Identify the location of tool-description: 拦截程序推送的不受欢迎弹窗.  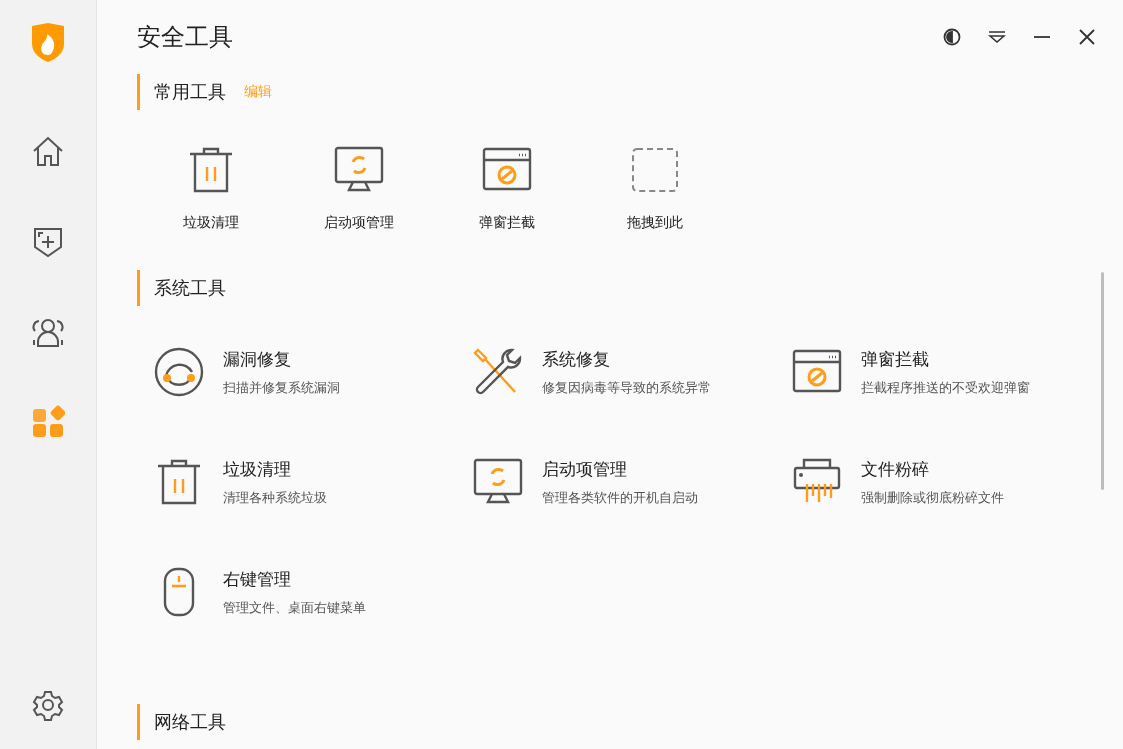
(945, 388).